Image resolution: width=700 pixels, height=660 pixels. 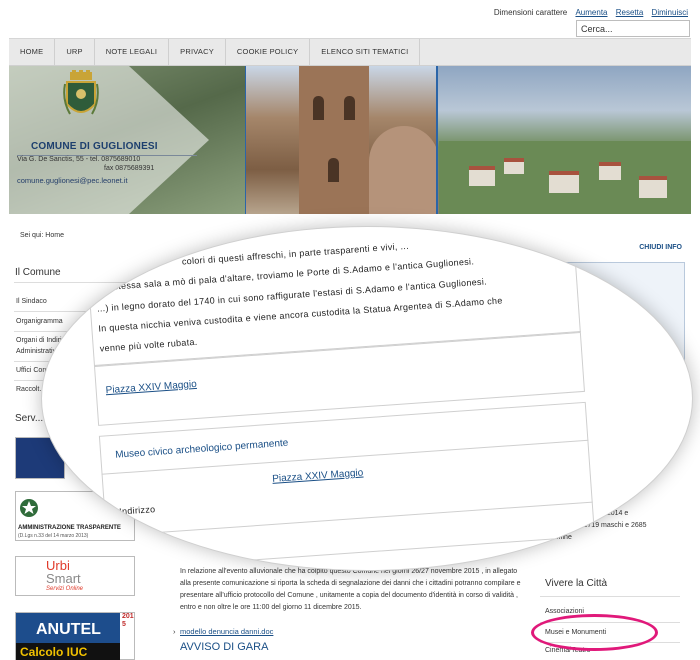 What do you see at coordinates (576, 583) in the screenshot?
I see `vivere-citta-title: Vivere la Città` at bounding box center [576, 583].